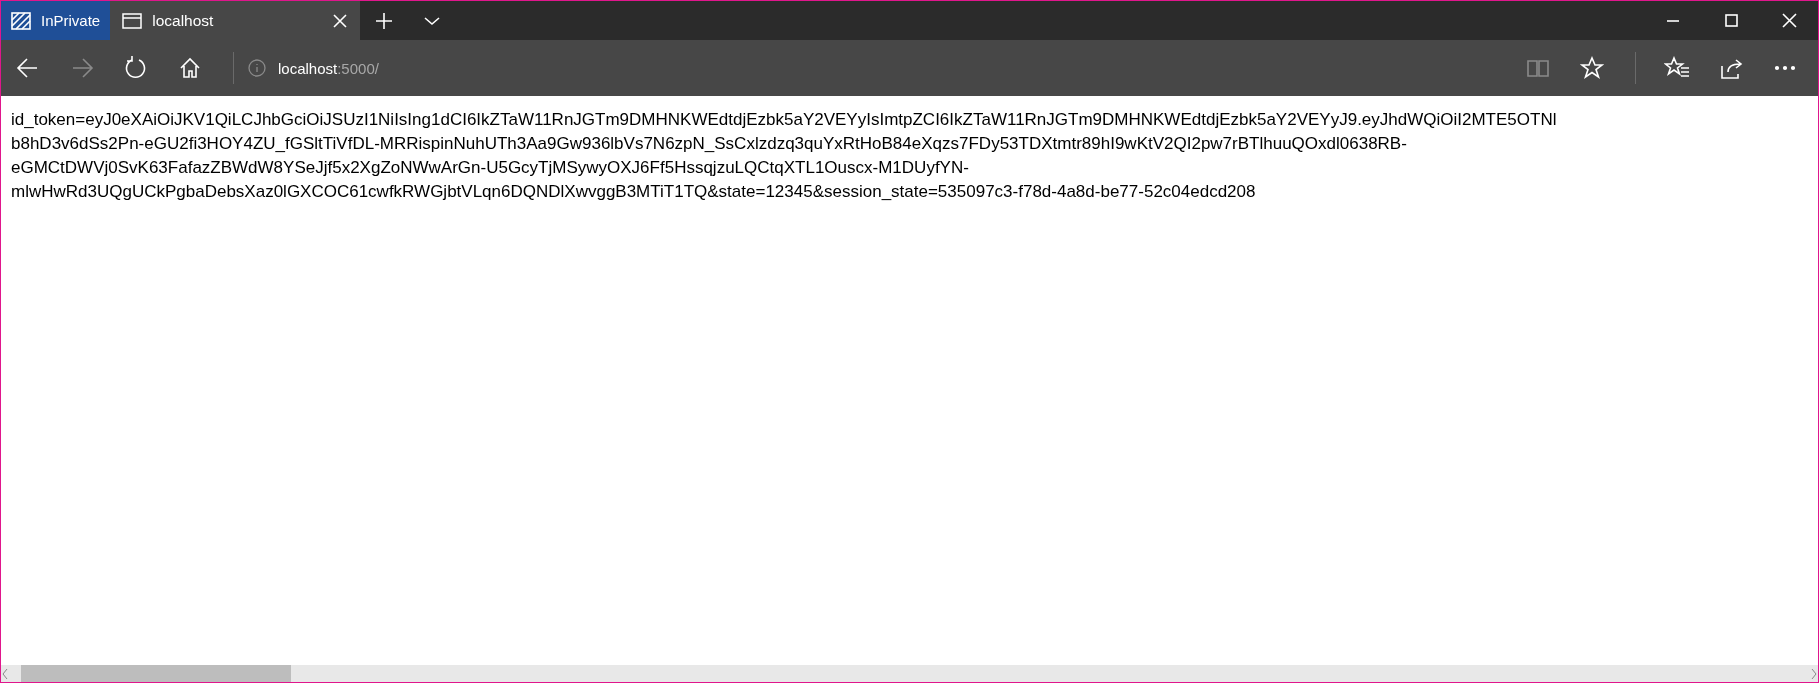 This screenshot has height=683, width=1819. Describe the element at coordinates (1592, 68) in the screenshot. I see `star-icon` at that location.